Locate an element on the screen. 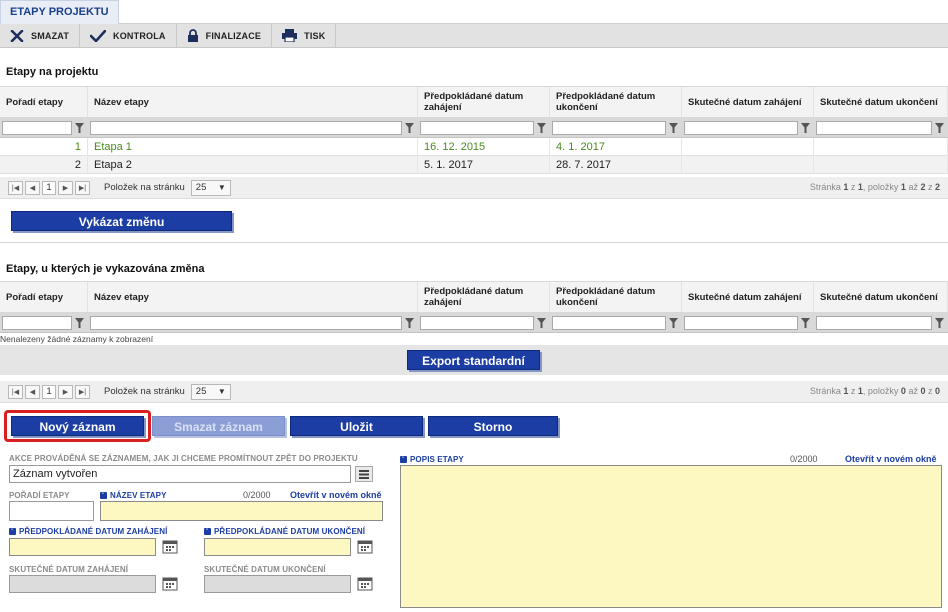  lock-icon is located at coordinates (192, 35).